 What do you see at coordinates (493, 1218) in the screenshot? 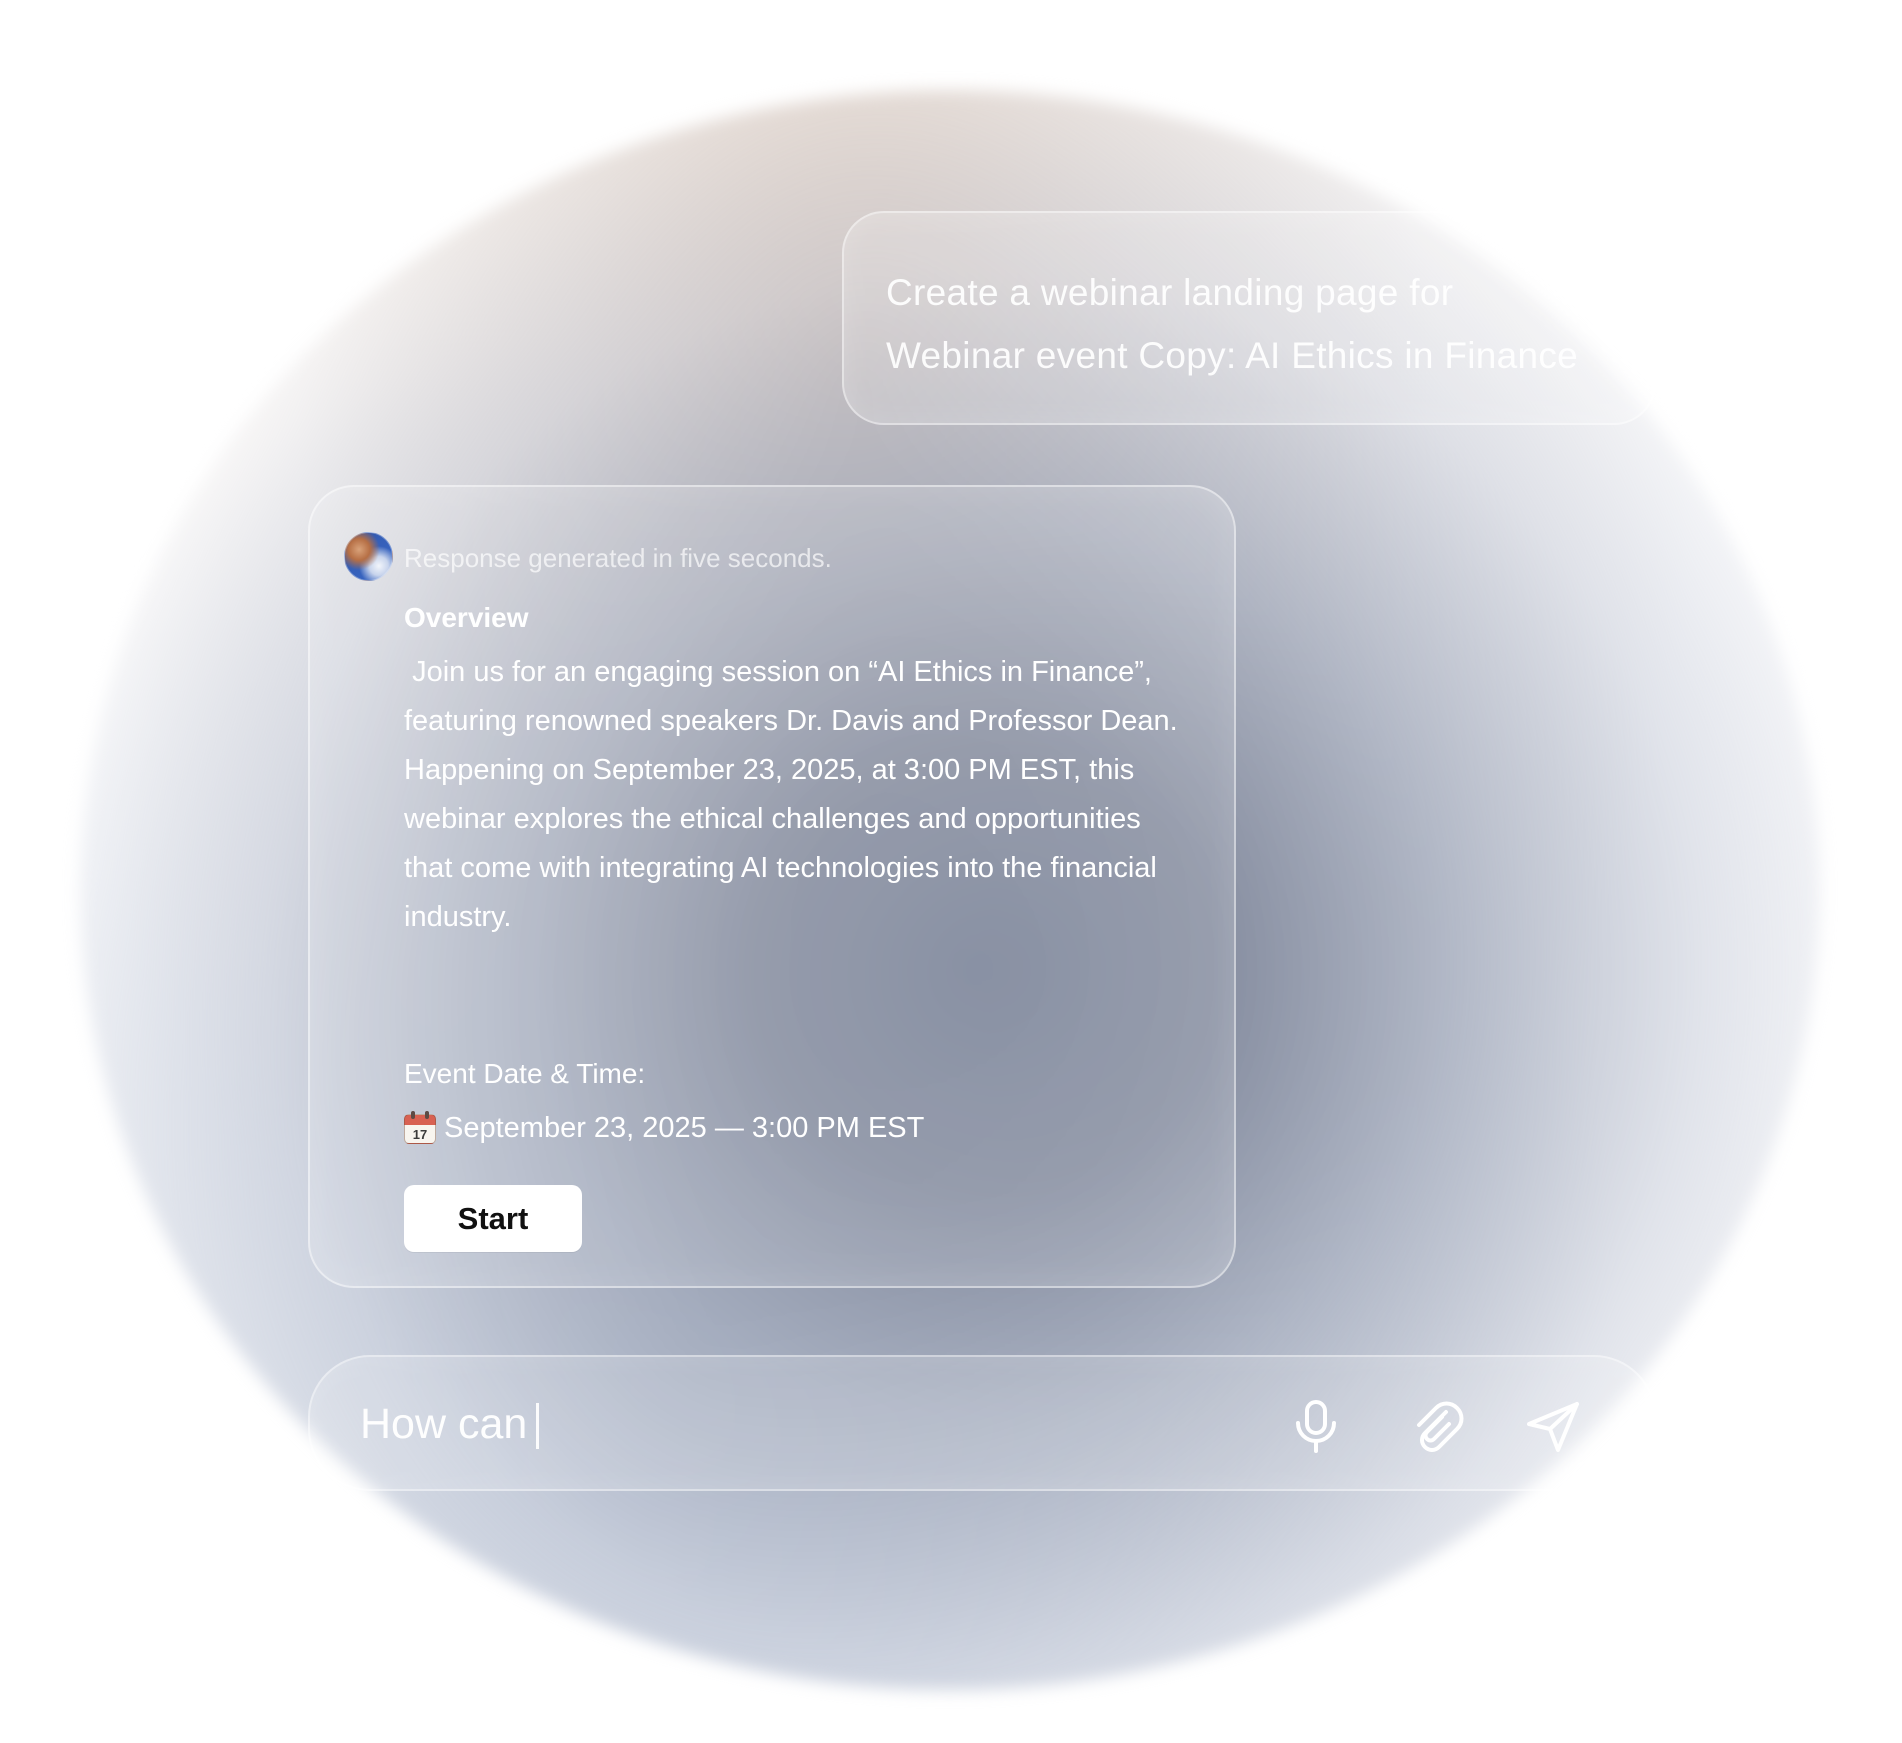
I see `start-button: Start` at bounding box center [493, 1218].